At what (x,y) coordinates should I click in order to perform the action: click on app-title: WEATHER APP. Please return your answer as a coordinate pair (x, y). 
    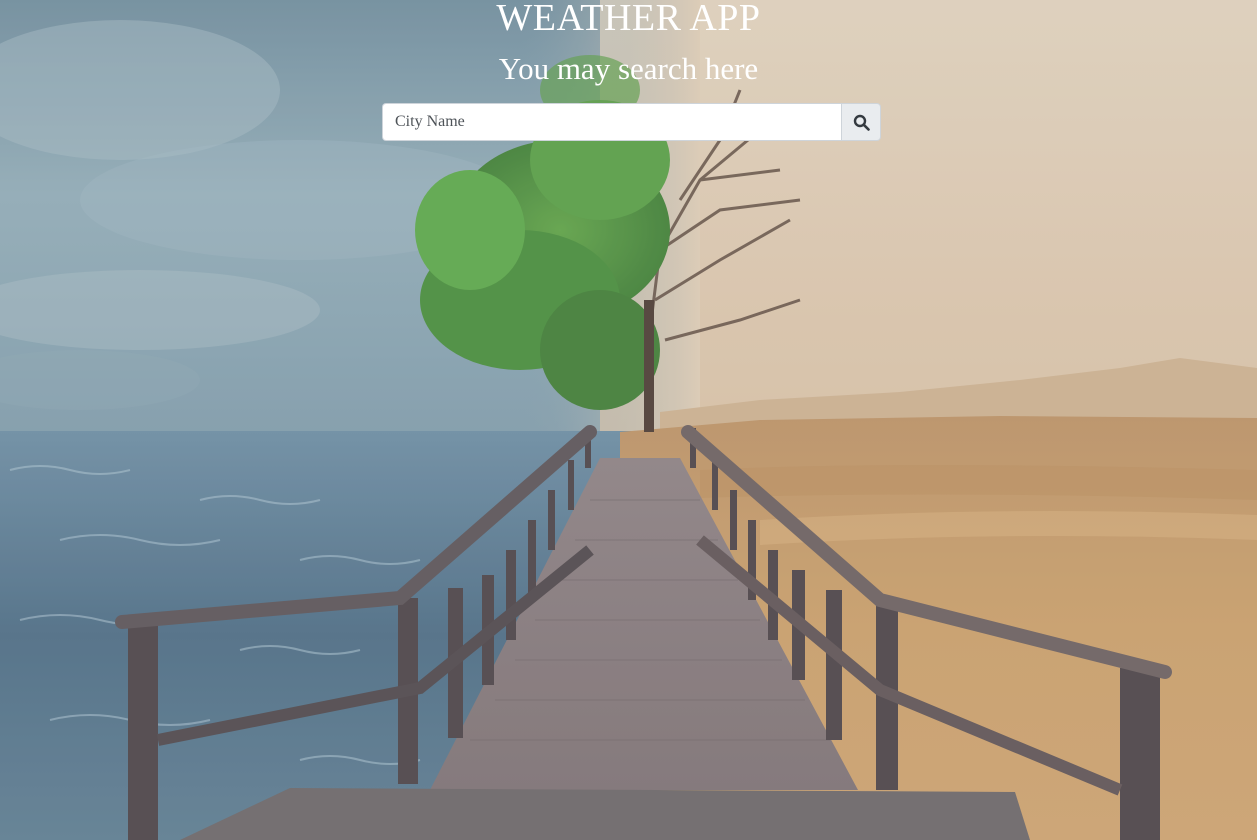
    Looking at the image, I should click on (628, 19).